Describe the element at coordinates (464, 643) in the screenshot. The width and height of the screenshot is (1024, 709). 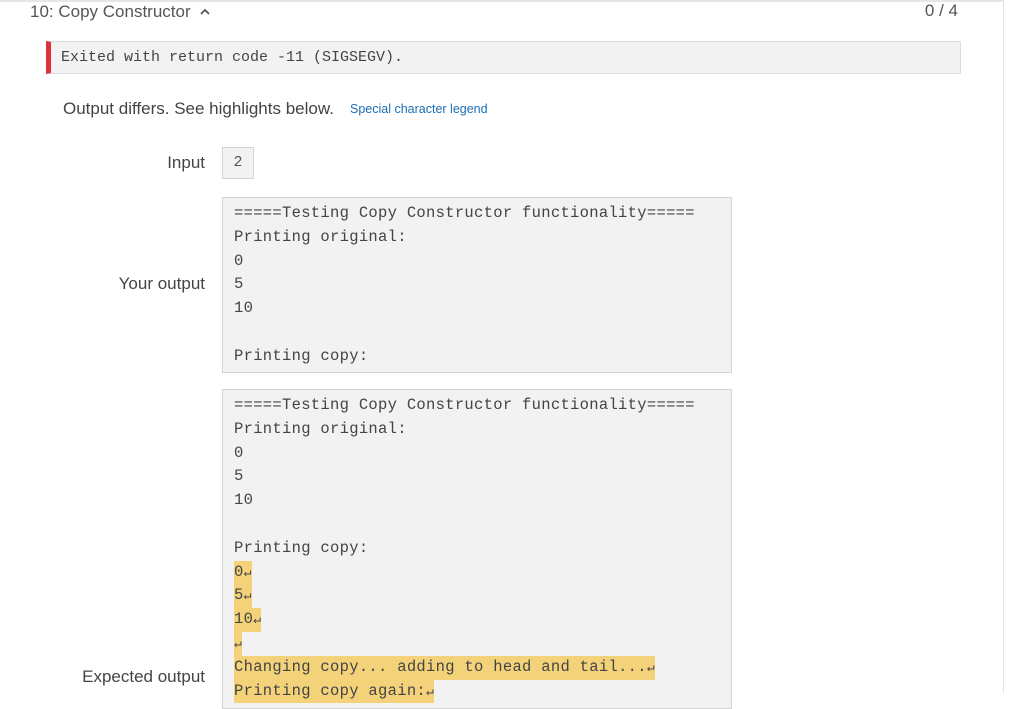
I see `expected-line: ↵` at that location.